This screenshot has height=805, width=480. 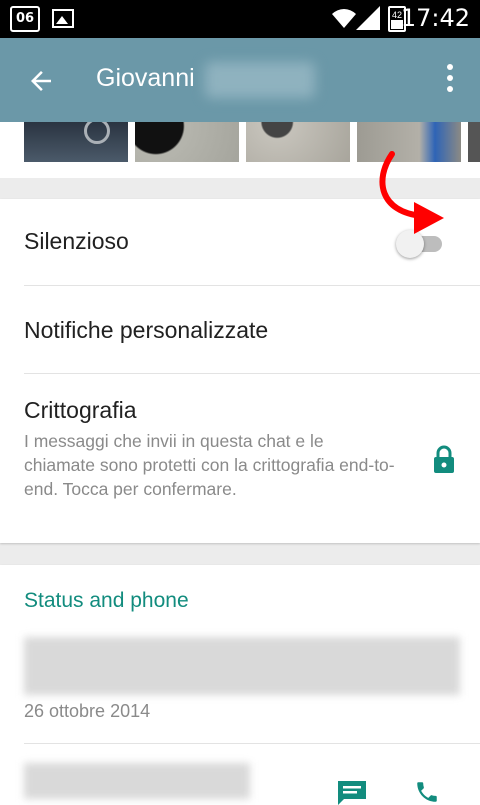 What do you see at coordinates (63, 18) in the screenshot?
I see `gallery-notification-icon` at bounding box center [63, 18].